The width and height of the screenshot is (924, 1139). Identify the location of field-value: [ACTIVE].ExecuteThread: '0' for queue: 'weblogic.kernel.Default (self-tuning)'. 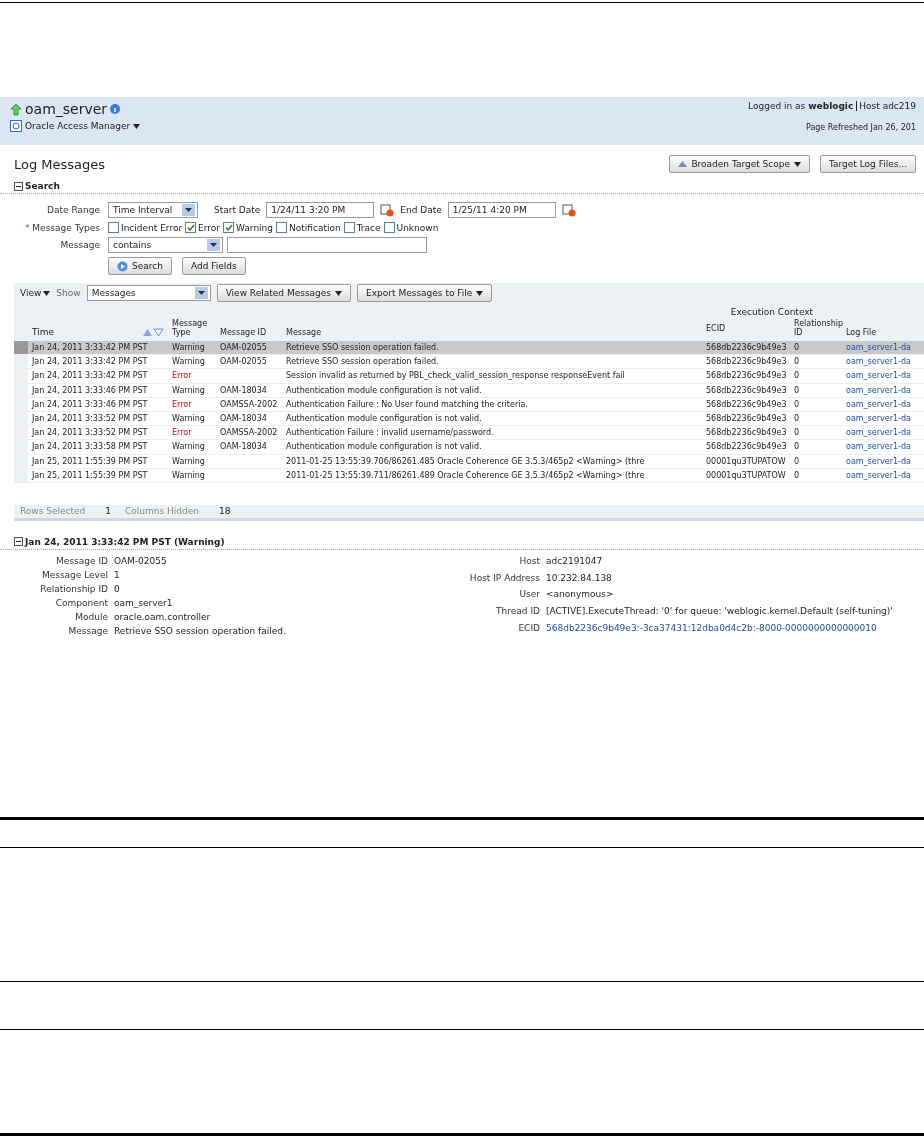
(720, 612).